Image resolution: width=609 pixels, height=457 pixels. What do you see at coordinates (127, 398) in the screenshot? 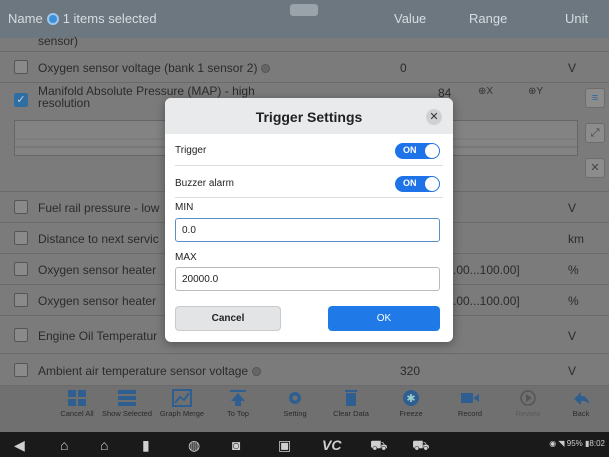
I see `list-grid-icon` at bounding box center [127, 398].